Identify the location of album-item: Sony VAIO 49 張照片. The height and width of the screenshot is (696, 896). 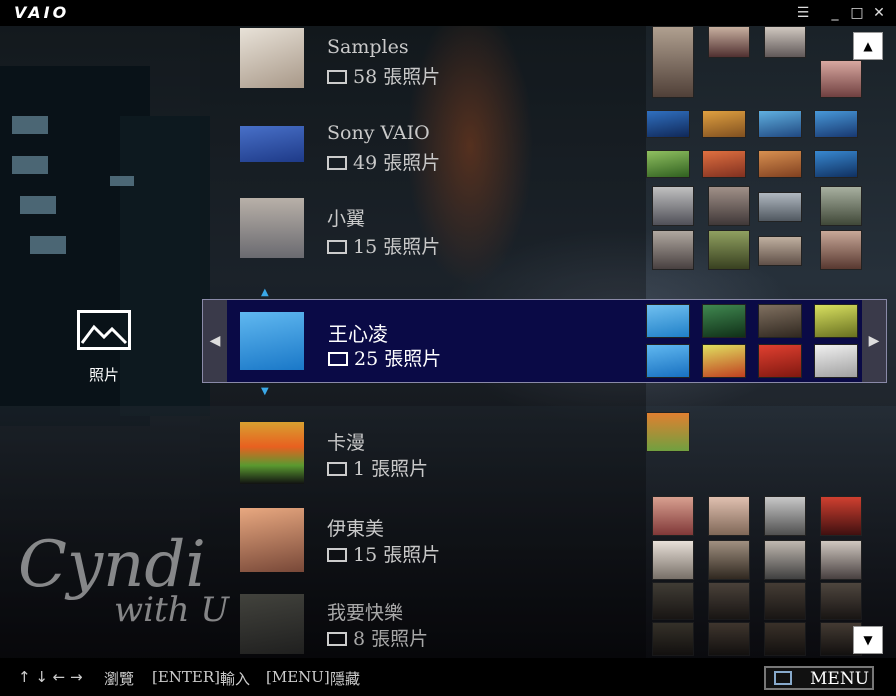
(423, 160).